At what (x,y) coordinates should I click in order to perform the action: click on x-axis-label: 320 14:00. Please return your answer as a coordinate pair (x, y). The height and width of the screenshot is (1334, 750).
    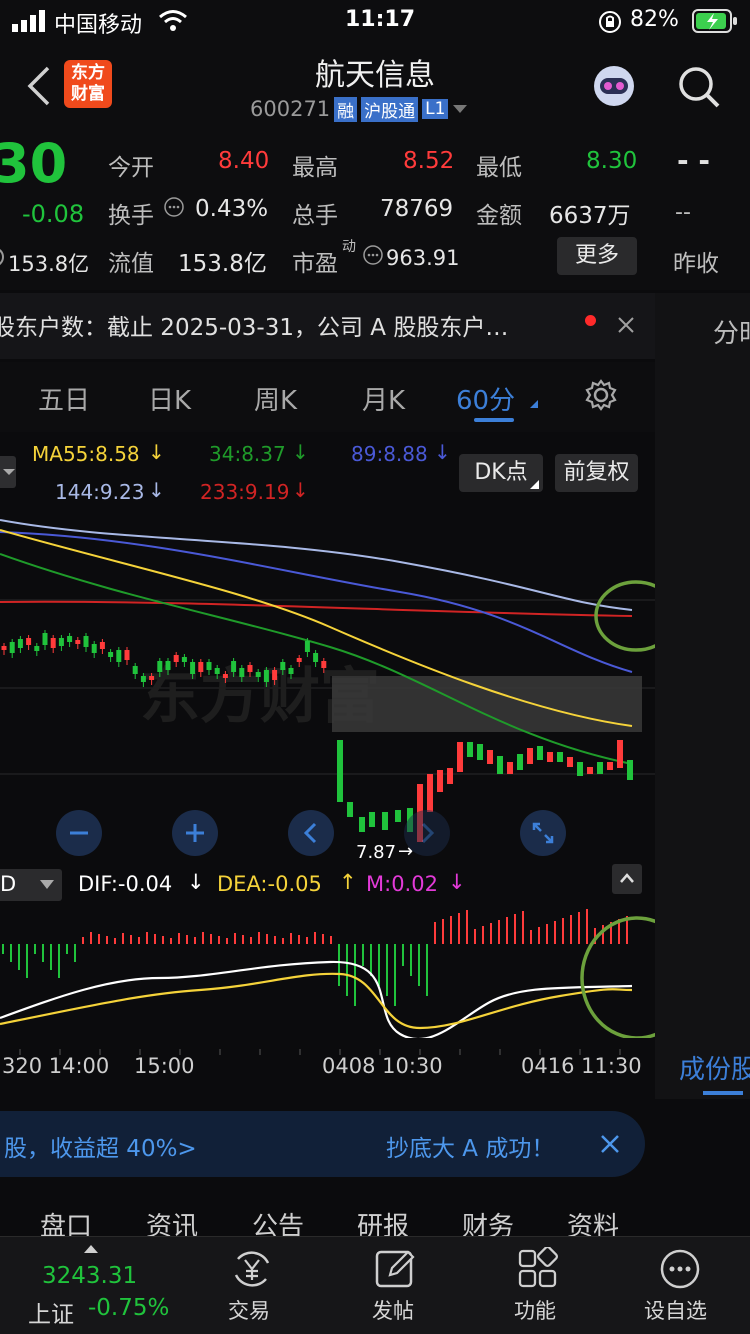
    Looking at the image, I should click on (56, 1066).